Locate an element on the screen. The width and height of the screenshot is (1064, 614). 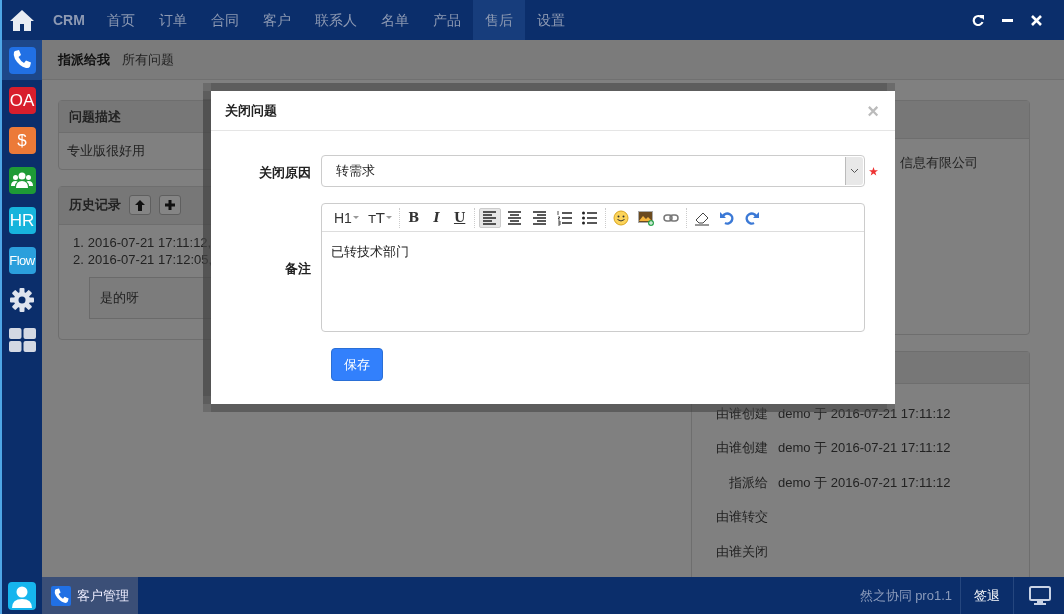
card-title: 历史记录 is located at coordinates (95, 205).